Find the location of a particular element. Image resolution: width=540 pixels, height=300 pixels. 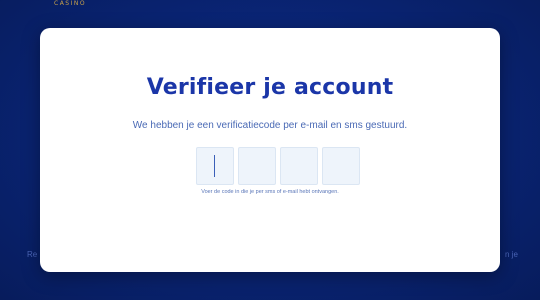

code-digit-1-input is located at coordinates (215, 166).